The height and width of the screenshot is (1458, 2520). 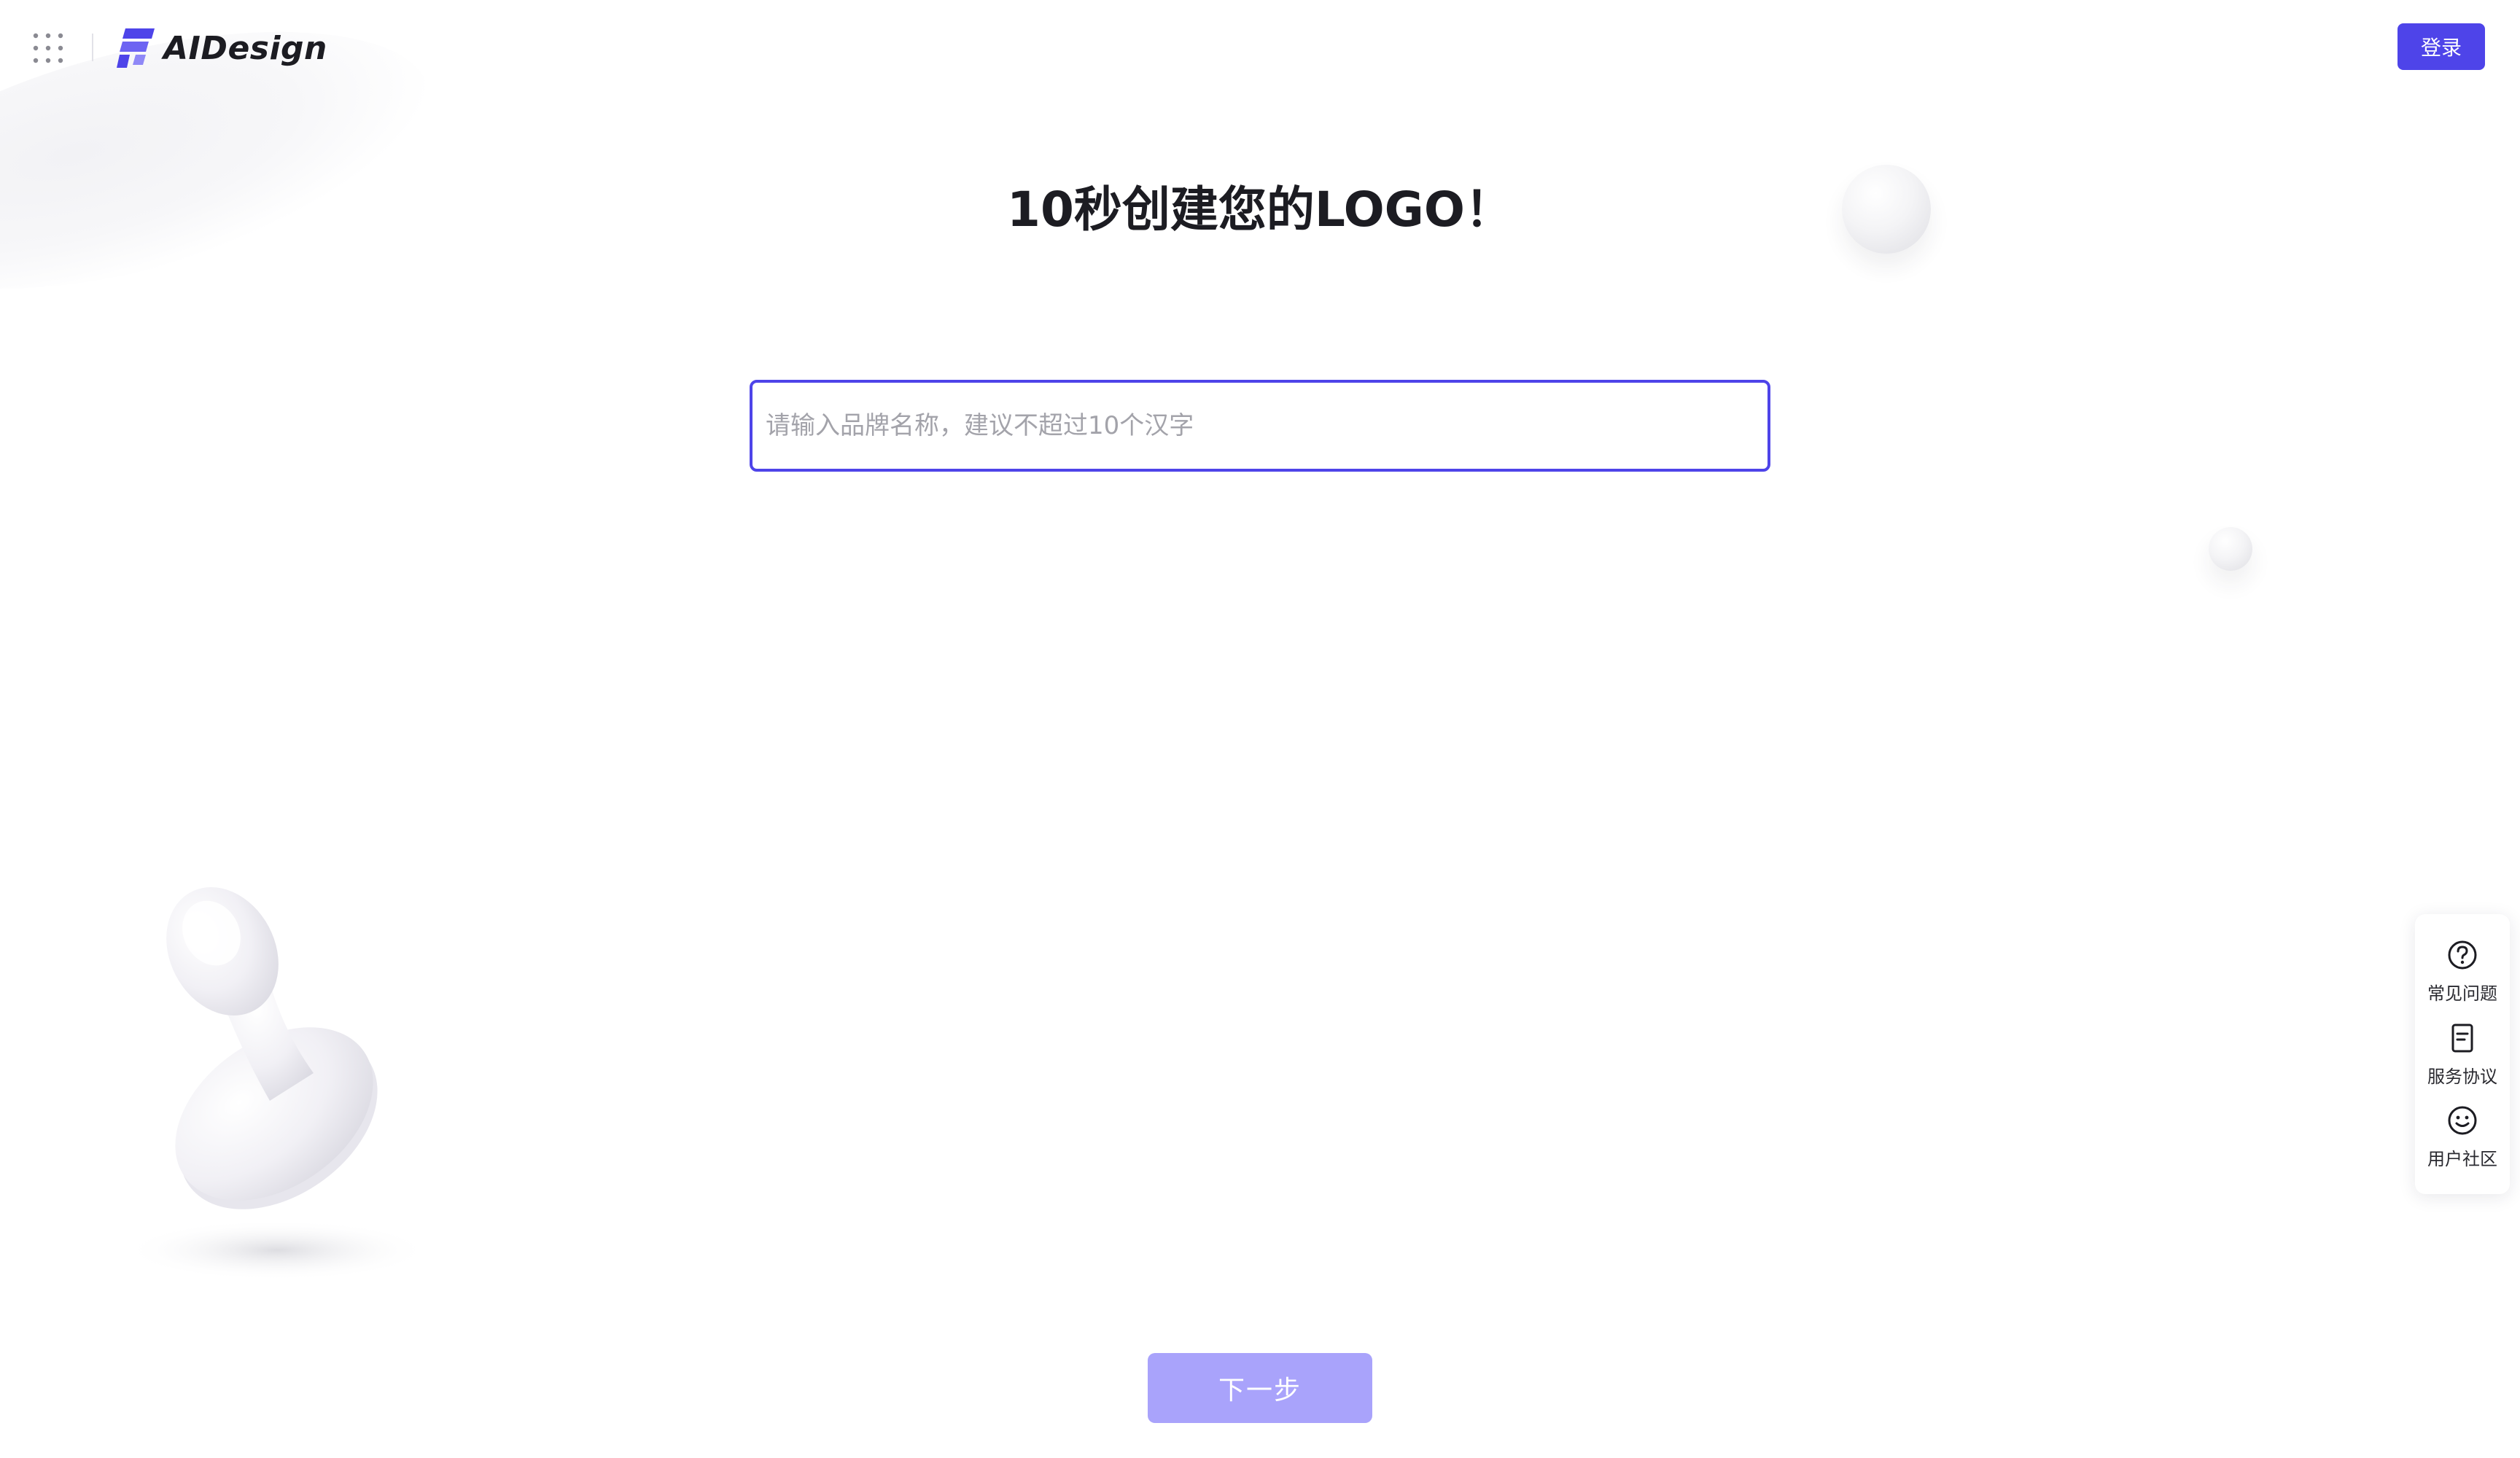 What do you see at coordinates (245, 48) in the screenshot?
I see `brand-name: AIDesign` at bounding box center [245, 48].